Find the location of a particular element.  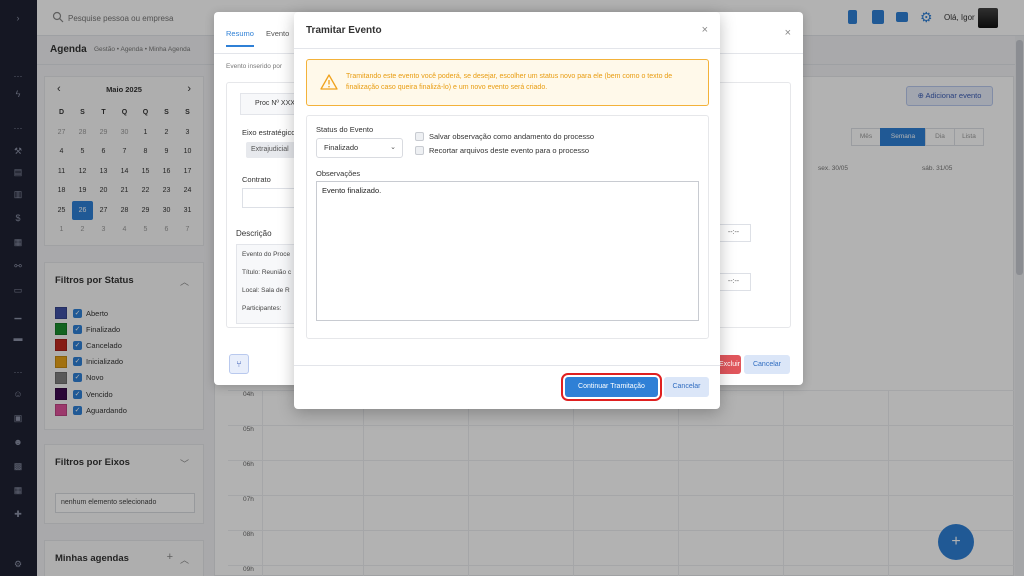

event-author: Evento inserido por is located at coordinates (254, 66).